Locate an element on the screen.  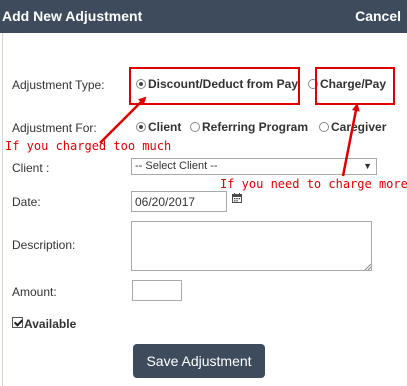
description-textarea is located at coordinates (251, 246).